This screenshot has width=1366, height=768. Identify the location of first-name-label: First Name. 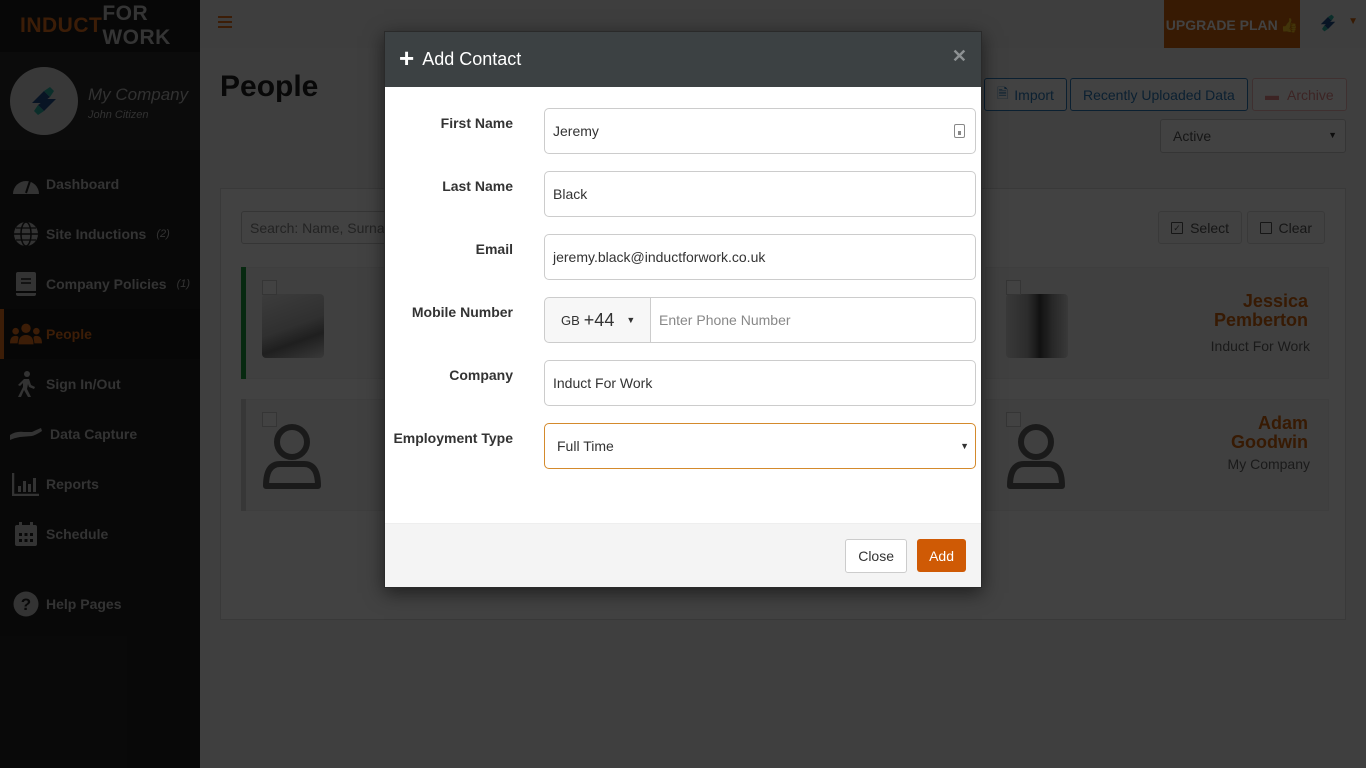
(476, 123).